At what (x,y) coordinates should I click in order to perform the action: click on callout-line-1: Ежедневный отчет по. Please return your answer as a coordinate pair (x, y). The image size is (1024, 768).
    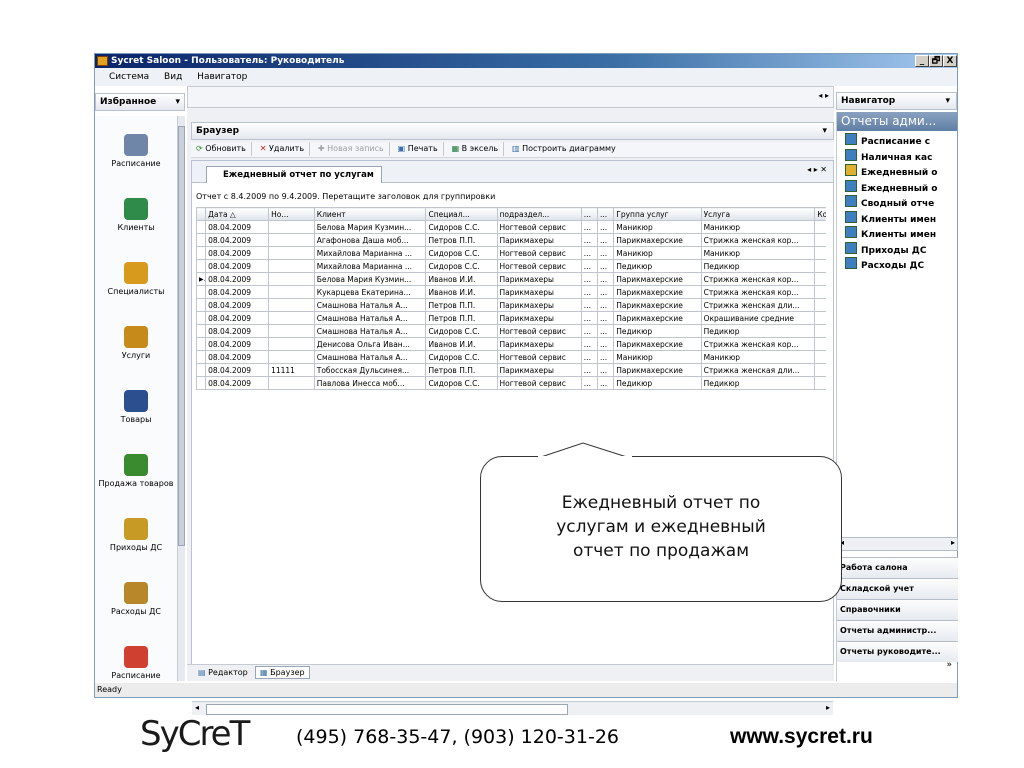
    Looking at the image, I should click on (661, 503).